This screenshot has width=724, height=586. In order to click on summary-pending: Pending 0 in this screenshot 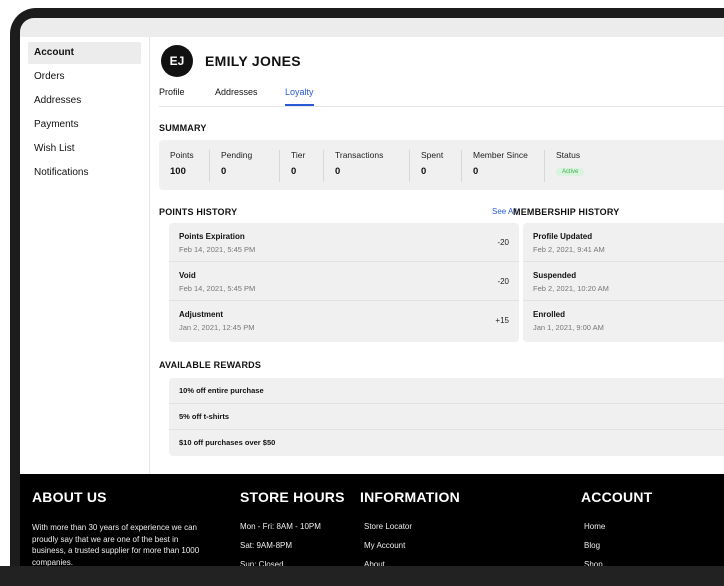, I will do `click(230, 166)`.